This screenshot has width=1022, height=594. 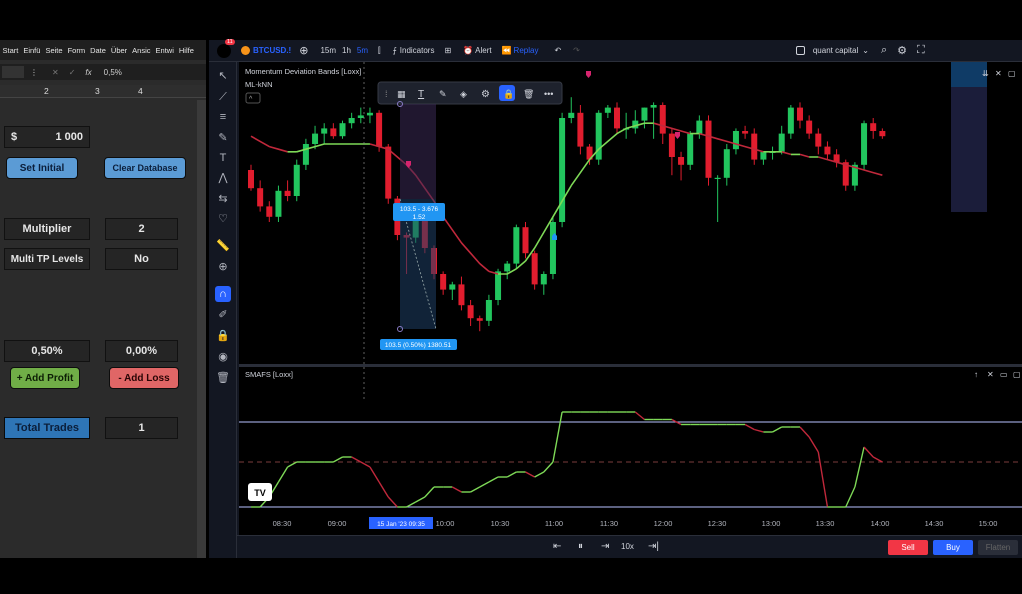 I want to click on formula-input: 0,5%, so click(x=113, y=72).